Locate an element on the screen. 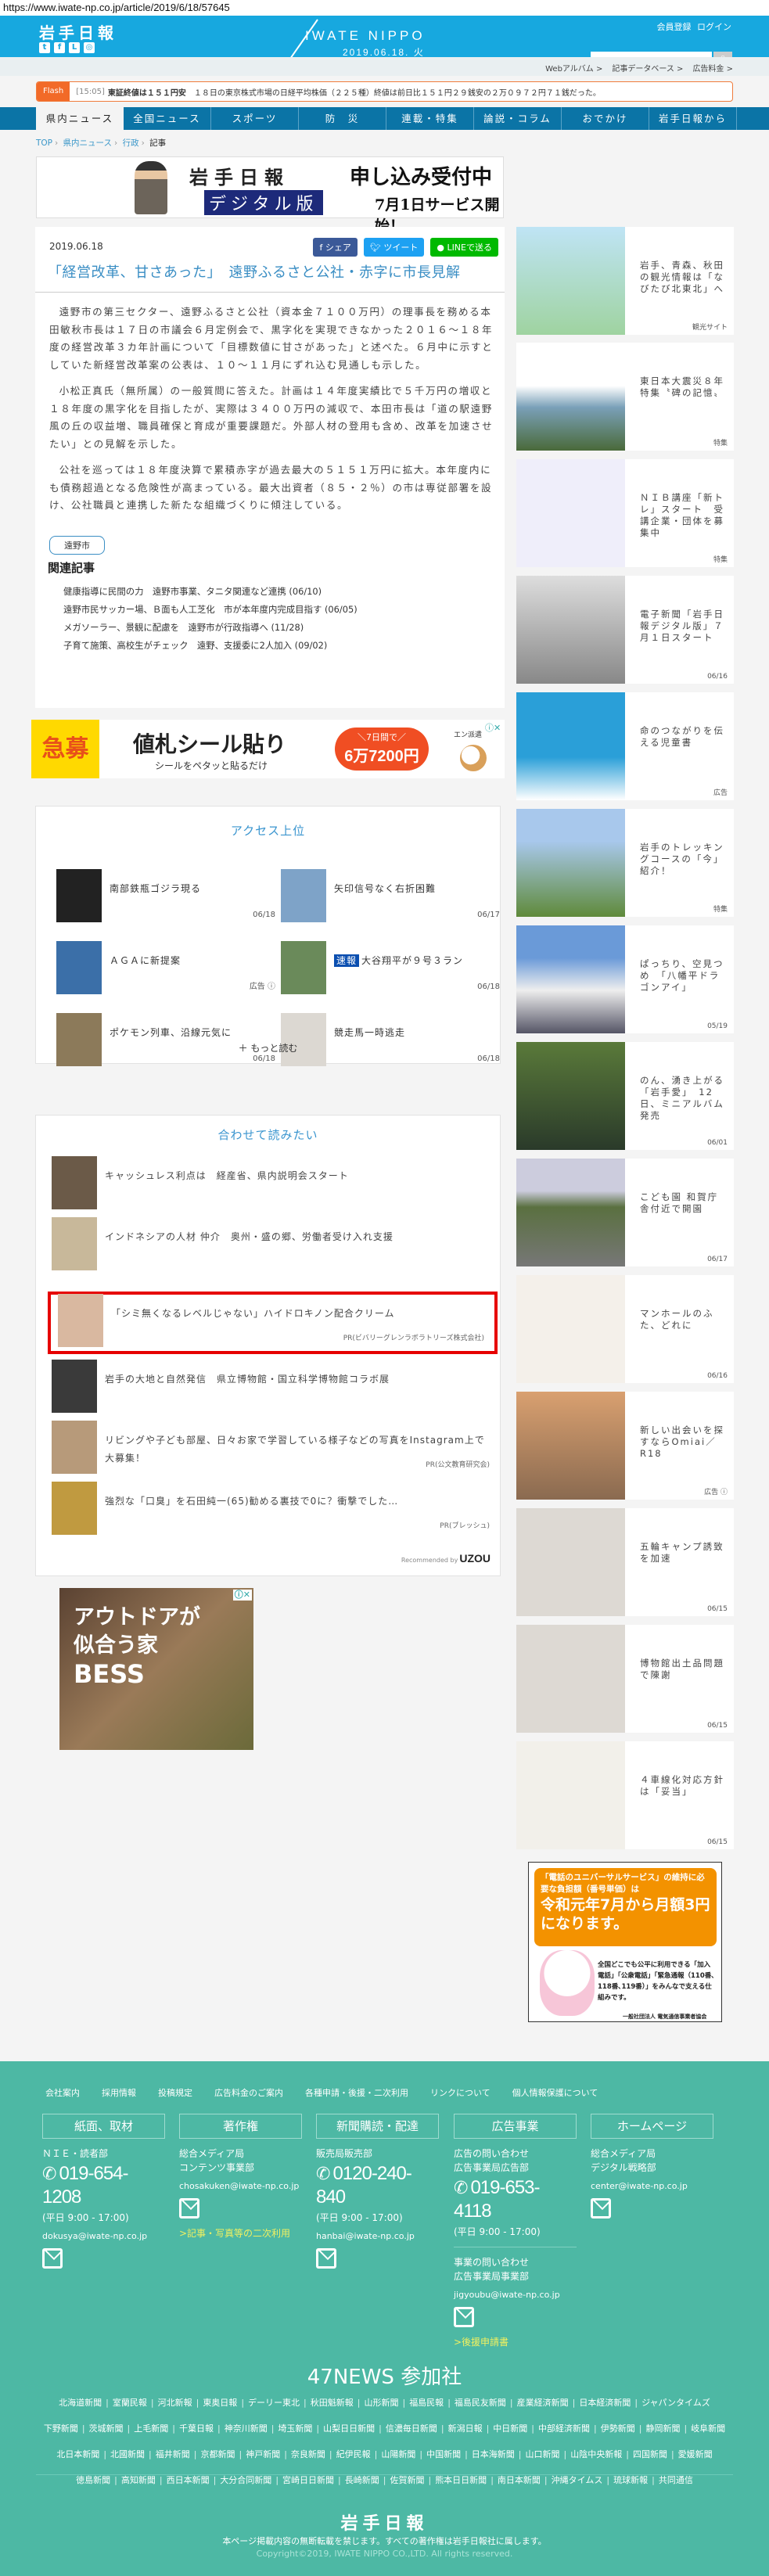 The image size is (769, 2576). access-item: 速報 大谷翔平が９号３ラン 06/18 is located at coordinates (390, 967).